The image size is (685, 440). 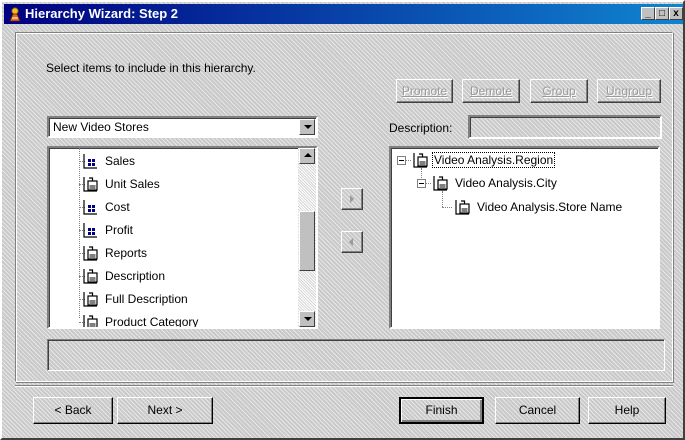 I want to click on arrow-right-icon, so click(x=352, y=199).